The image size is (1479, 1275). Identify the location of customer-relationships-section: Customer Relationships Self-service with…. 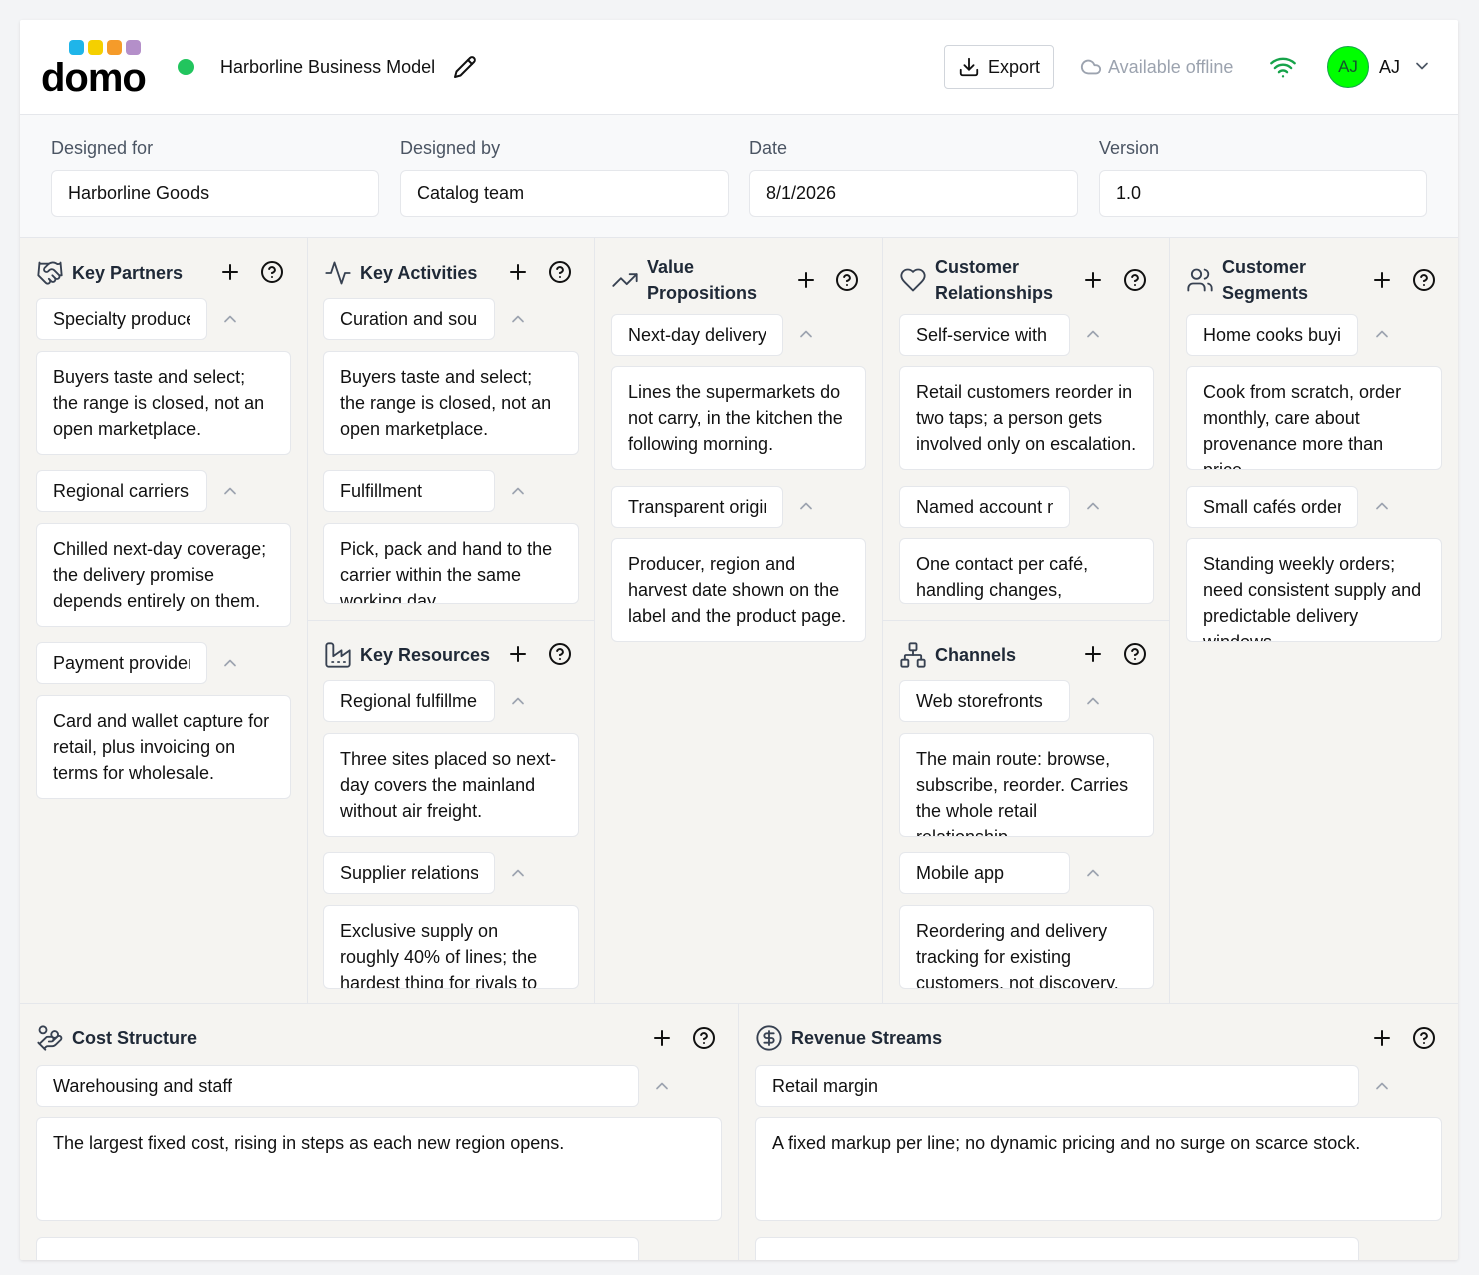
(1026, 429).